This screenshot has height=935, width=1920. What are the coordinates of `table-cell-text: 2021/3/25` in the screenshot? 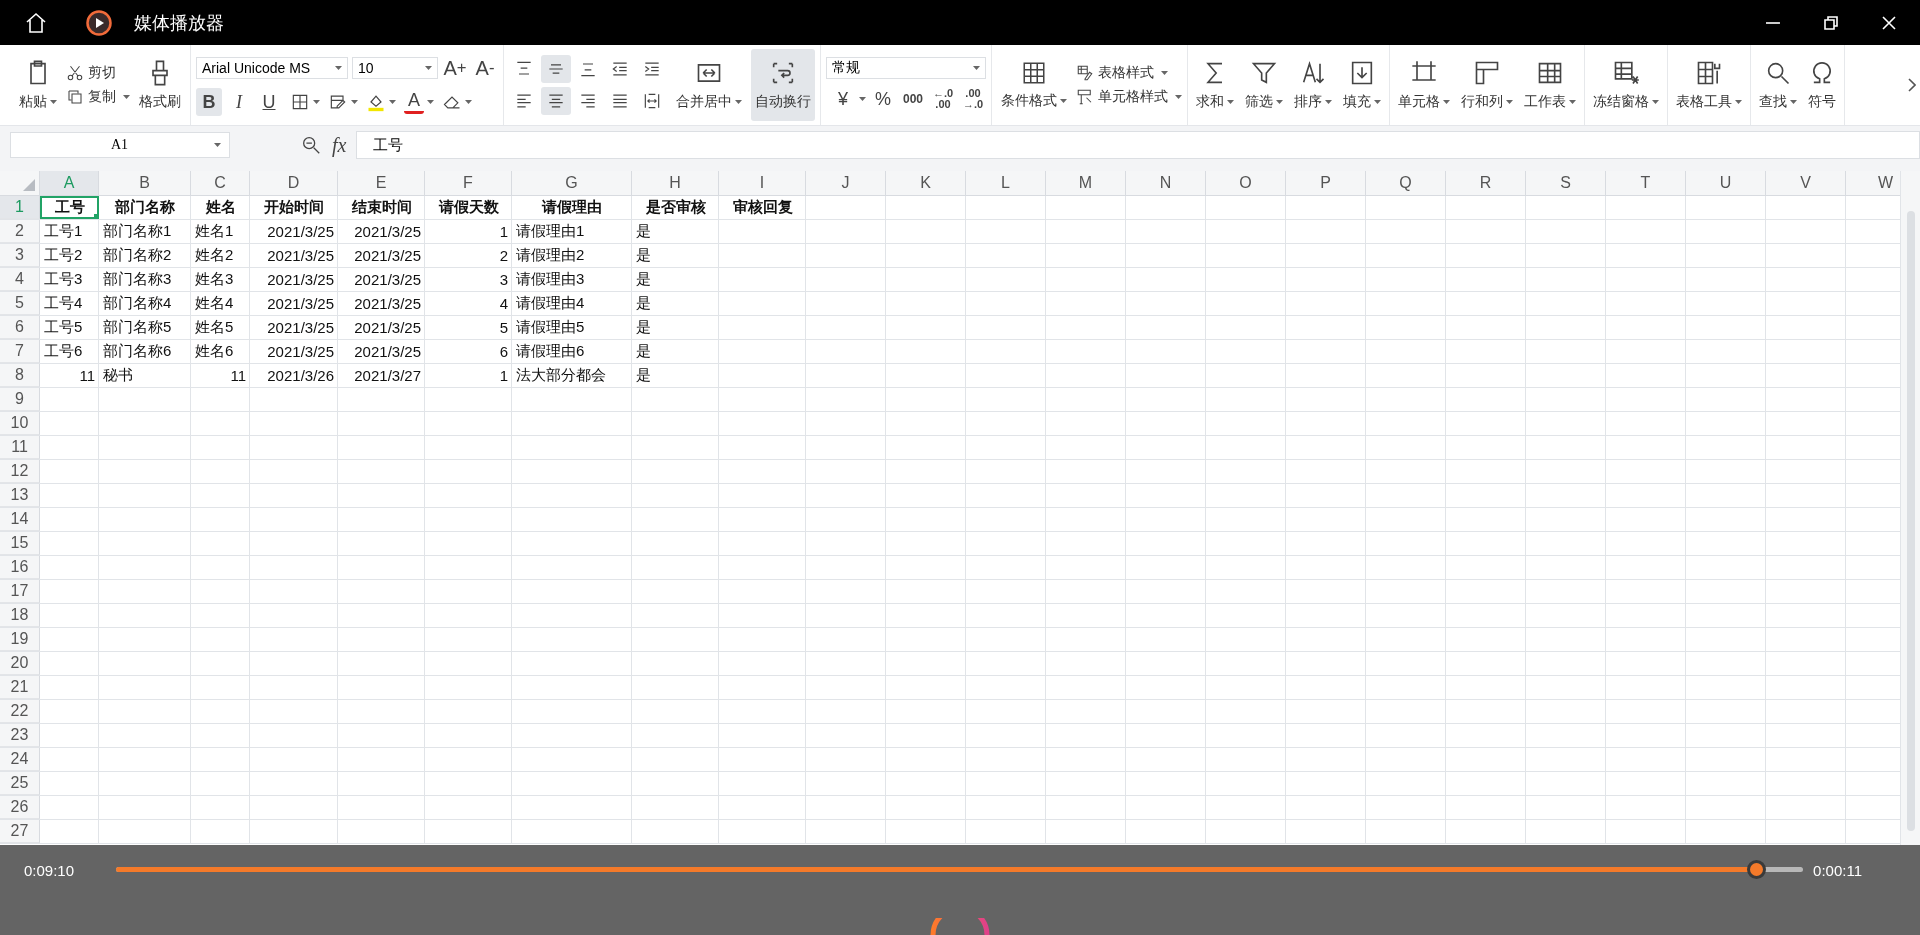 It's located at (387, 256).